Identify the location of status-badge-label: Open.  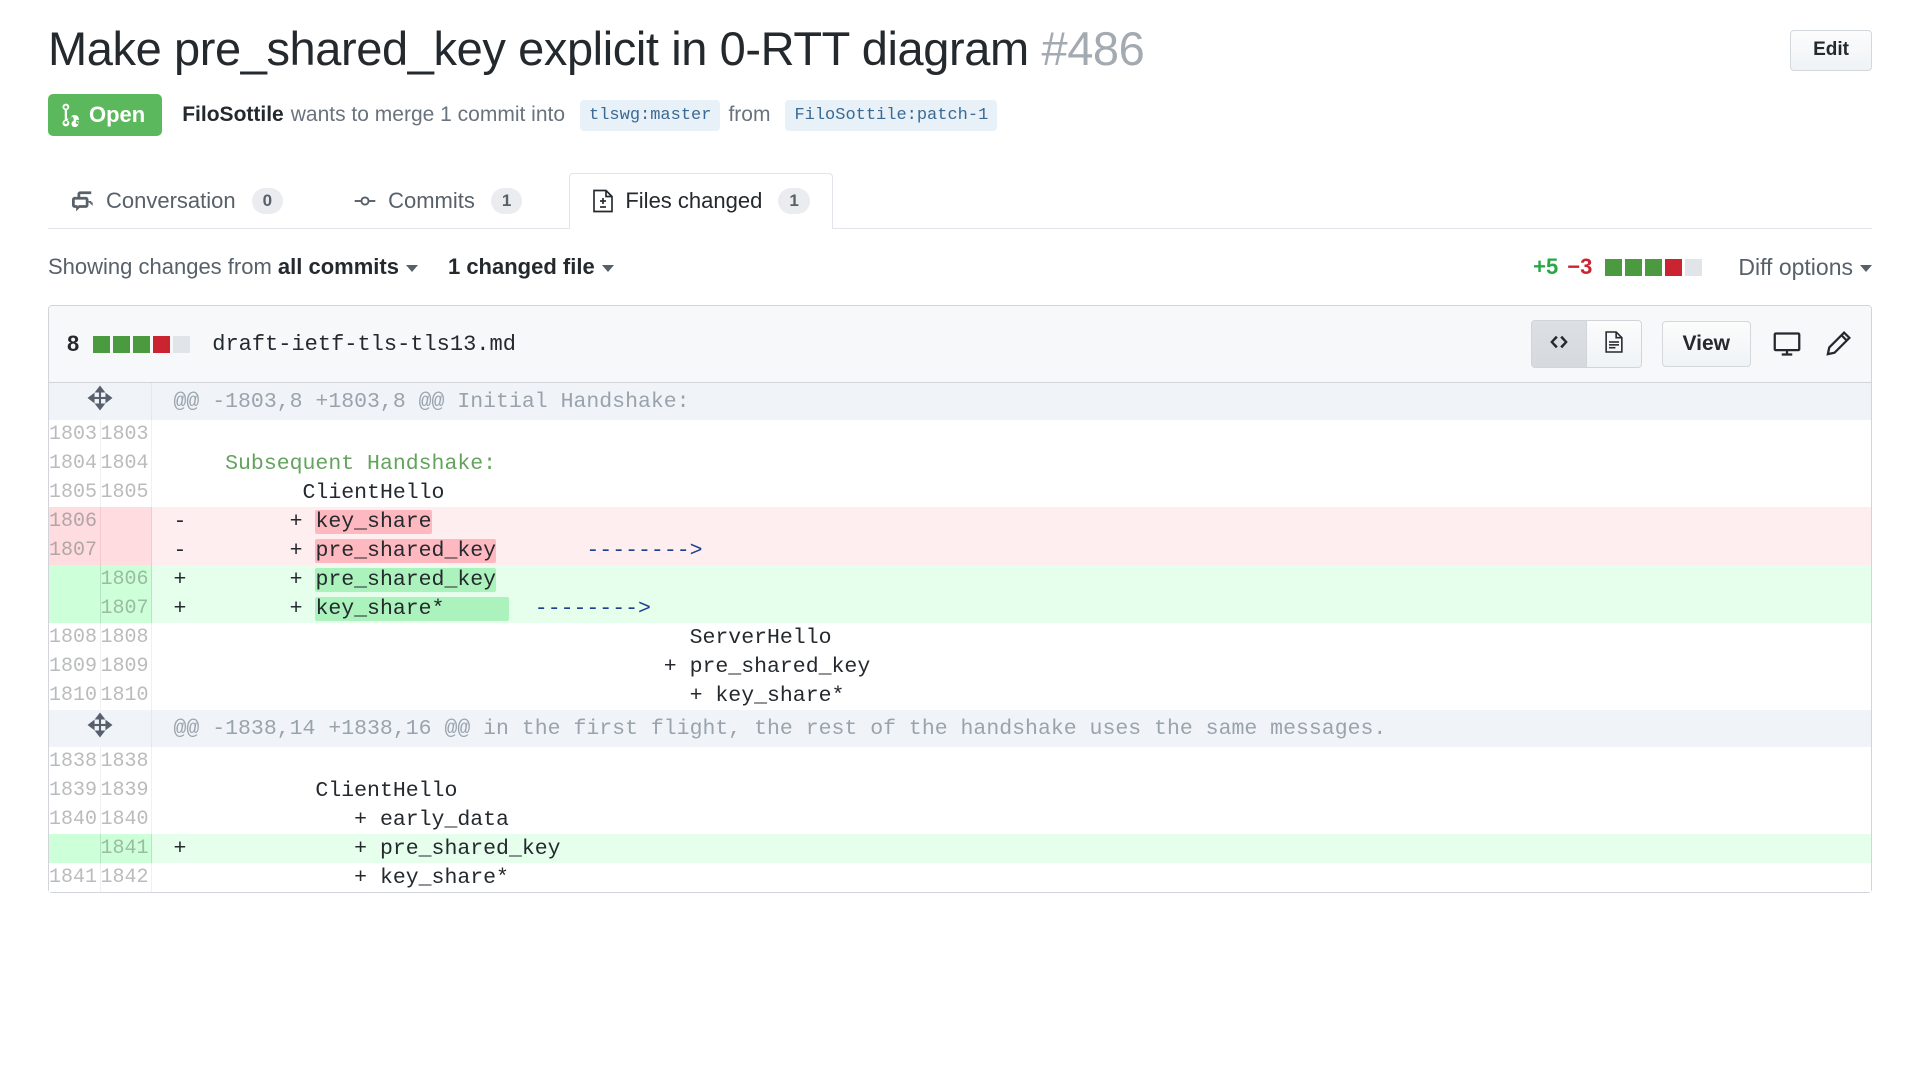
(117, 115).